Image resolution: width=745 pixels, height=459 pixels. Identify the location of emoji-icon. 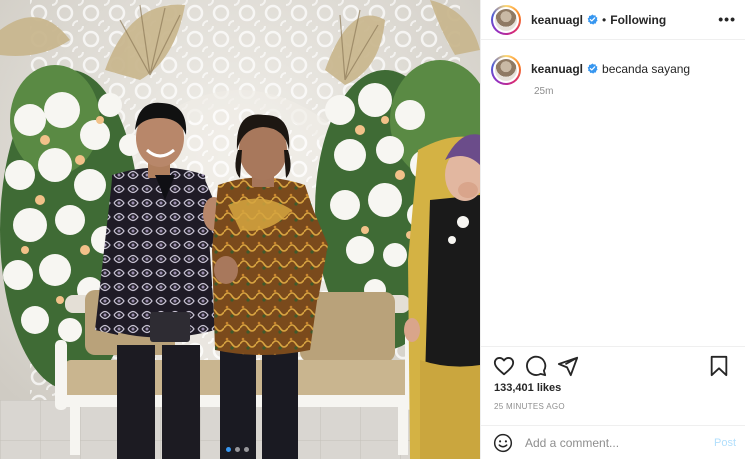
(503, 443).